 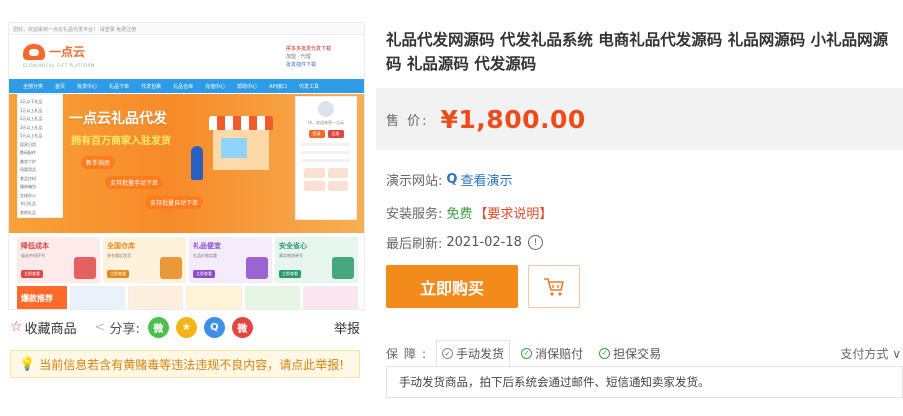 I want to click on preview-category: 2元以上礼品, so click(x=31, y=118).